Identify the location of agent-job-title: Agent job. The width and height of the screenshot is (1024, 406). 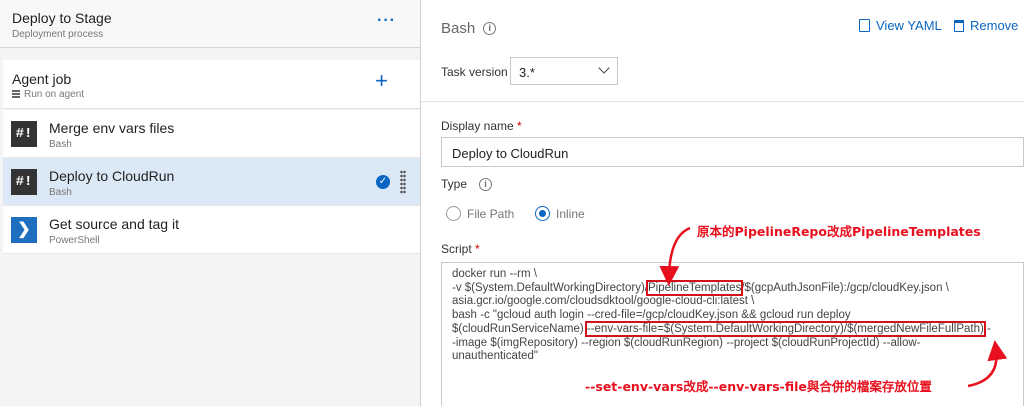
(42, 79).